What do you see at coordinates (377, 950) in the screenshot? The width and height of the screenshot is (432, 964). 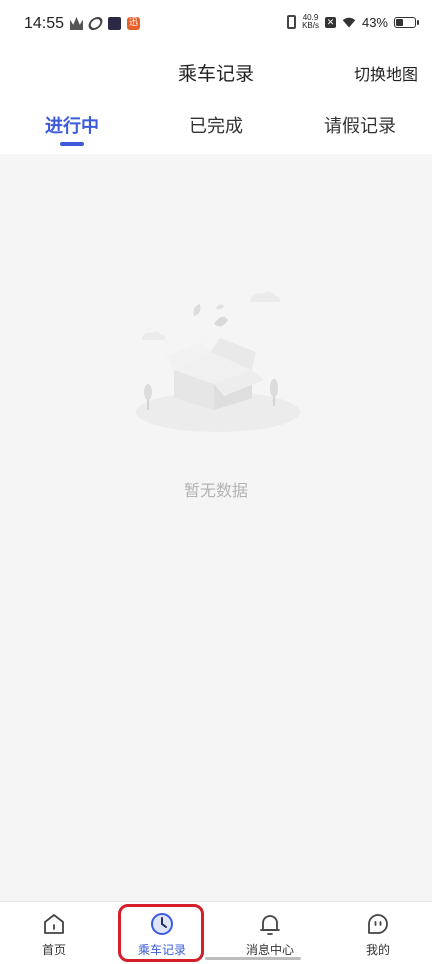 I see `nav-label: 我的` at bounding box center [377, 950].